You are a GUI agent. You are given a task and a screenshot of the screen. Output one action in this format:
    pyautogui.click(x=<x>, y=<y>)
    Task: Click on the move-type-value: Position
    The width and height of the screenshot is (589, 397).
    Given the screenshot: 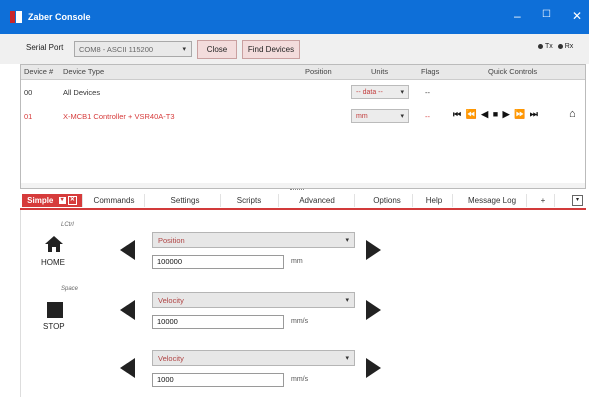 What is the action you would take?
    pyautogui.click(x=171, y=240)
    